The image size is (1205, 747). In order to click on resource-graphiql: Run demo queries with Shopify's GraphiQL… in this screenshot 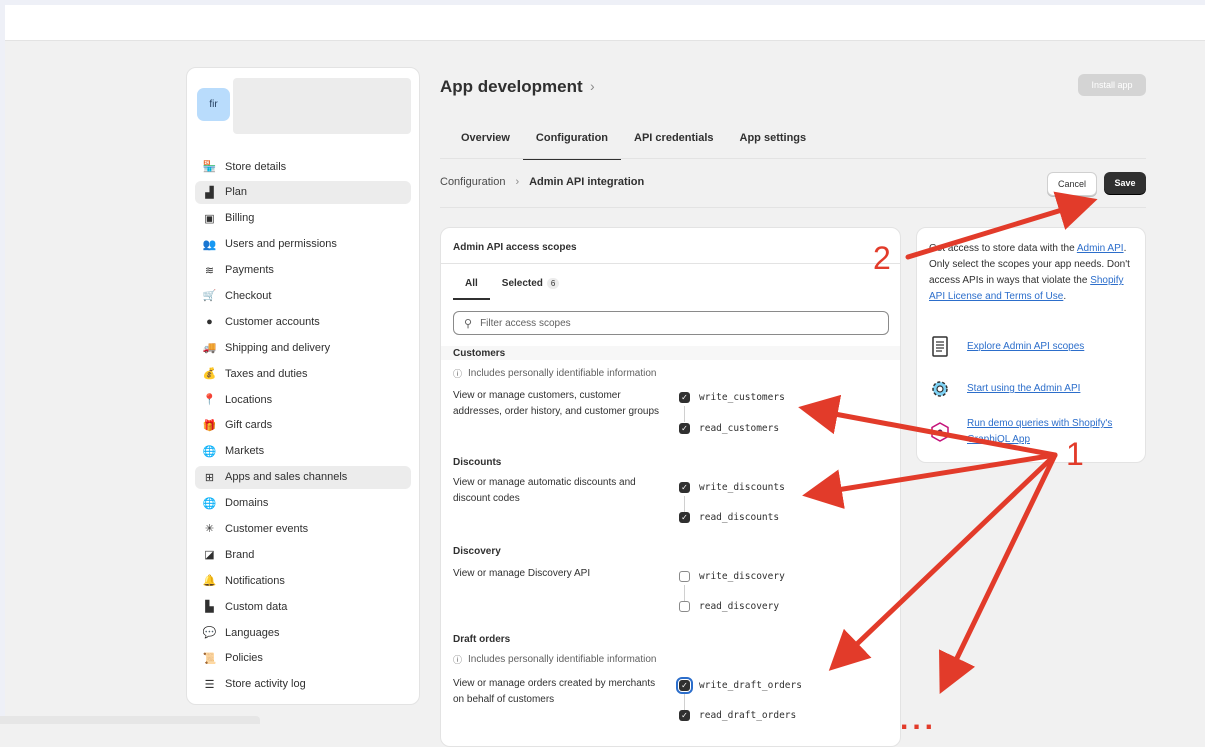, I will do `click(1033, 432)`.